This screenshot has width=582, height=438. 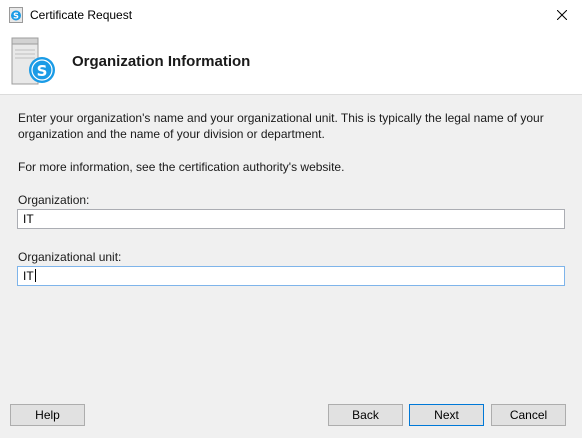 I want to click on organizational-unit-input: IT, so click(x=291, y=276).